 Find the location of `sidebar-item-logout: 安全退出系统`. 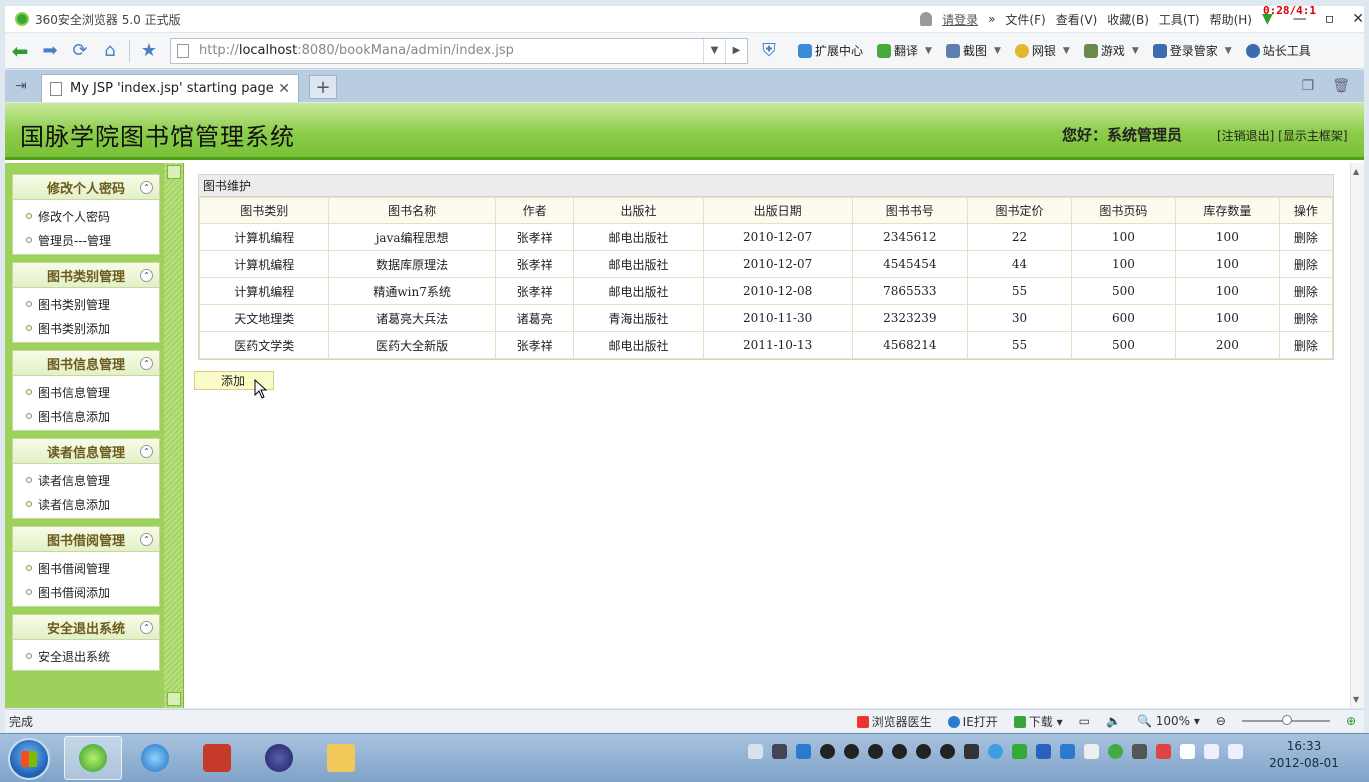

sidebar-item-logout: 安全退出系统 is located at coordinates (86, 656).